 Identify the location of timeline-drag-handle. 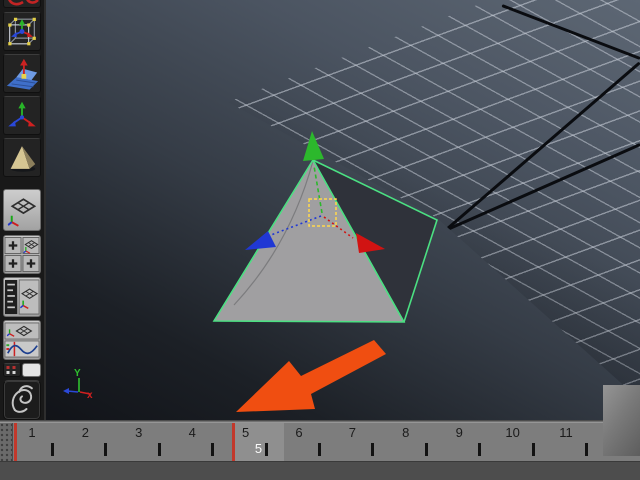
(6, 442).